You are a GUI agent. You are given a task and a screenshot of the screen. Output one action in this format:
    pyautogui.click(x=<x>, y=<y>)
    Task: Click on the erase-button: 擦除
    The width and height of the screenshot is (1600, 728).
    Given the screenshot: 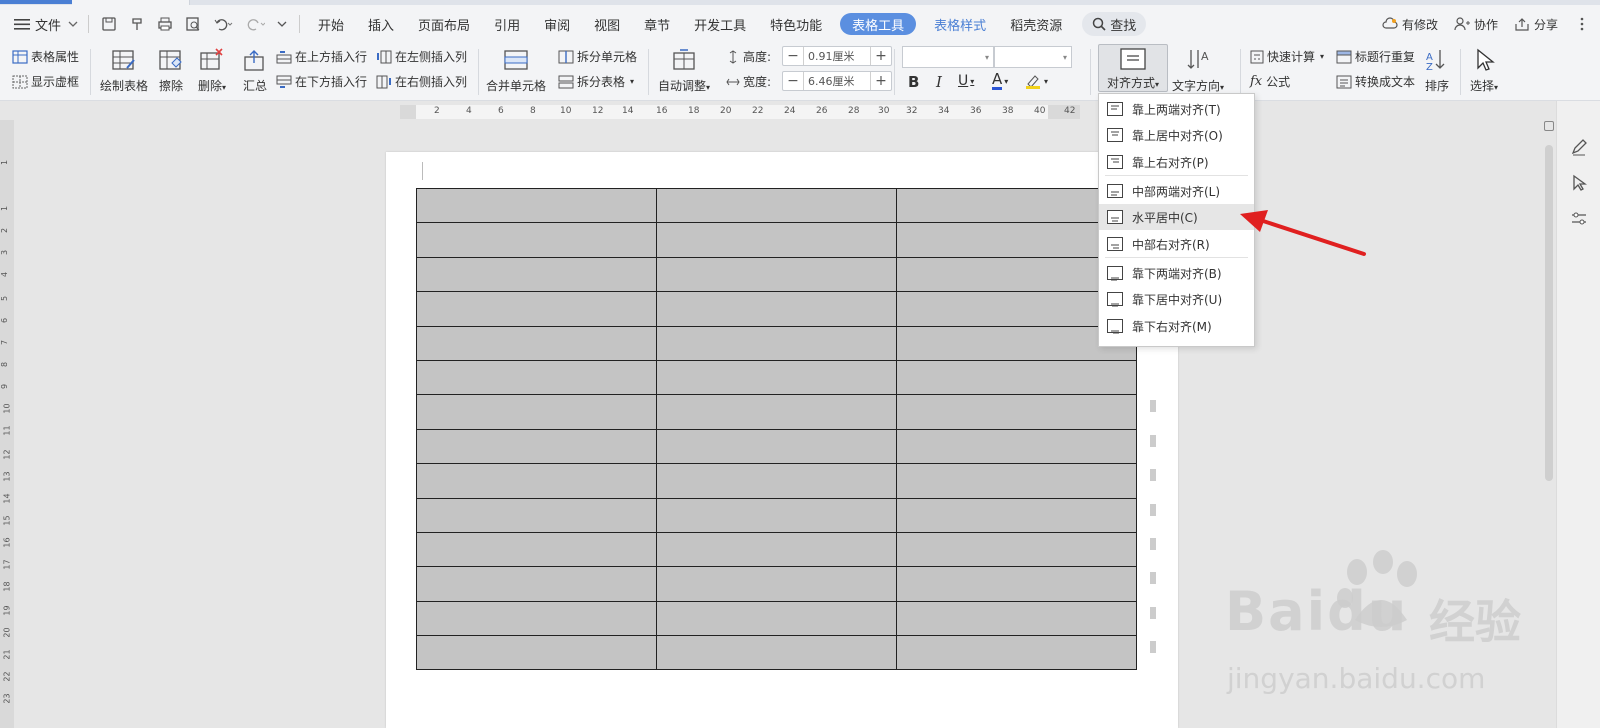 What is the action you would take?
    pyautogui.click(x=171, y=70)
    